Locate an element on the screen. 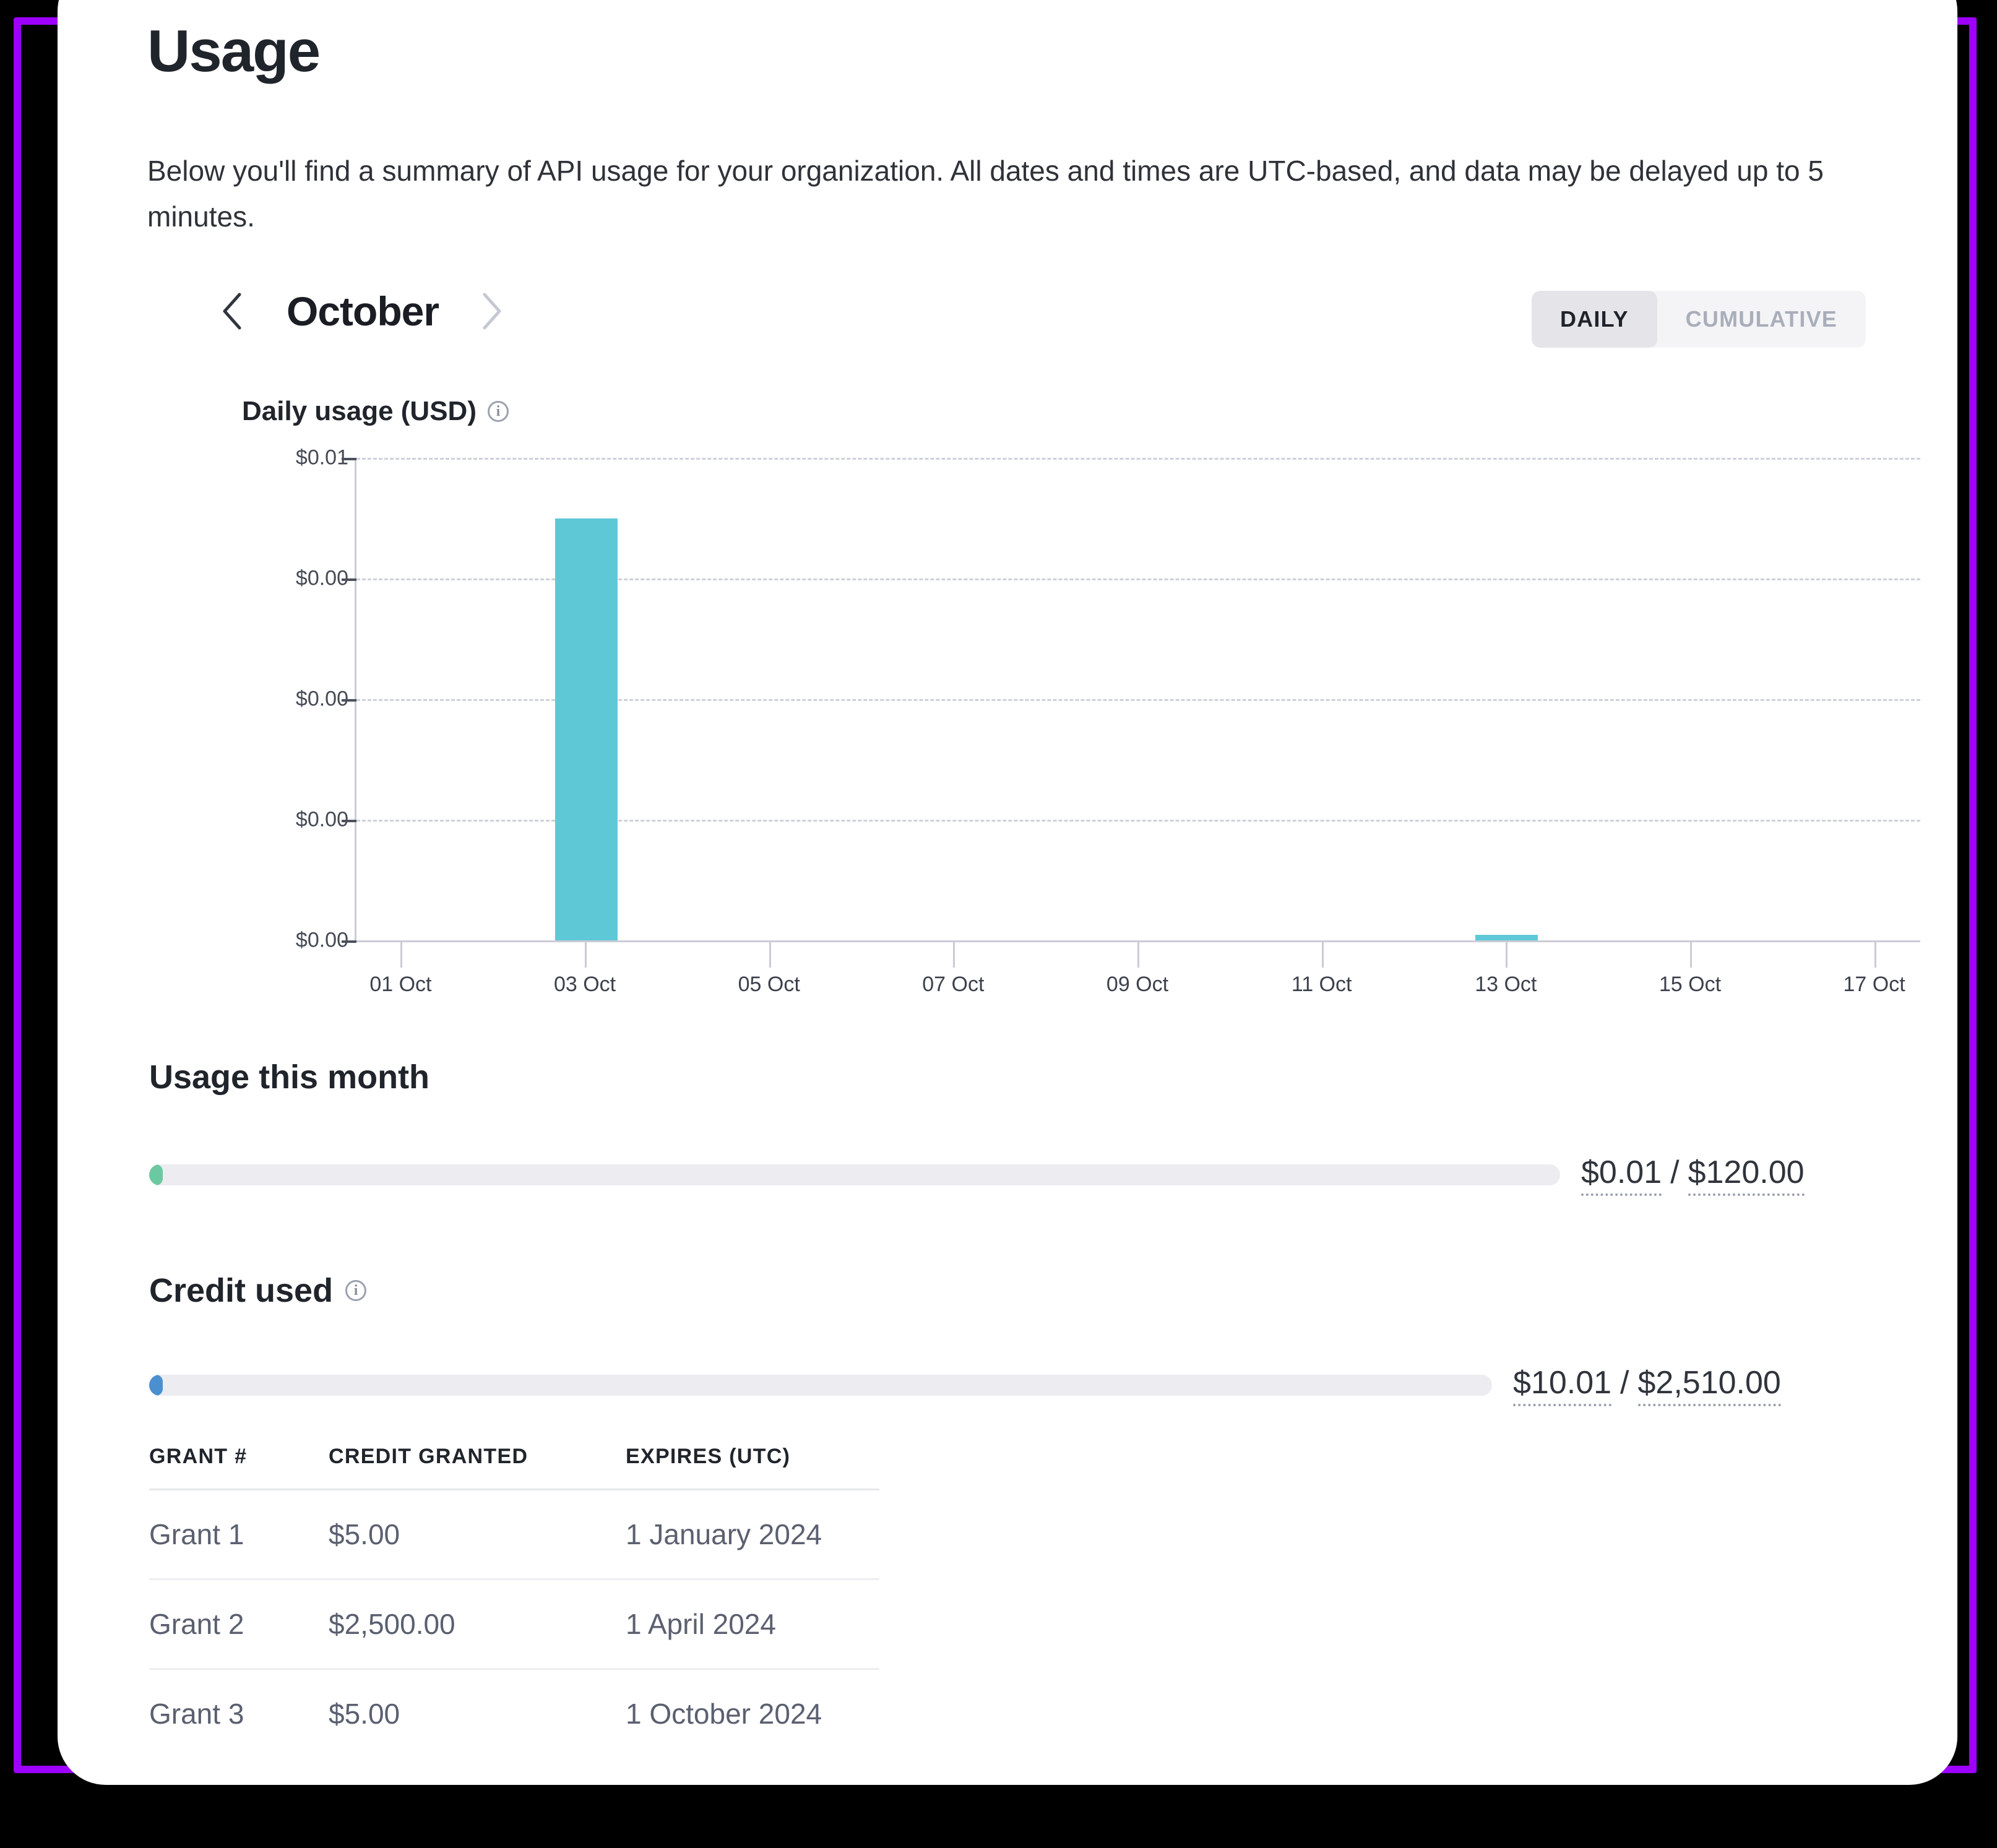  usage-progress-value: $0.01 / $120.00 is located at coordinates (1693, 1175).